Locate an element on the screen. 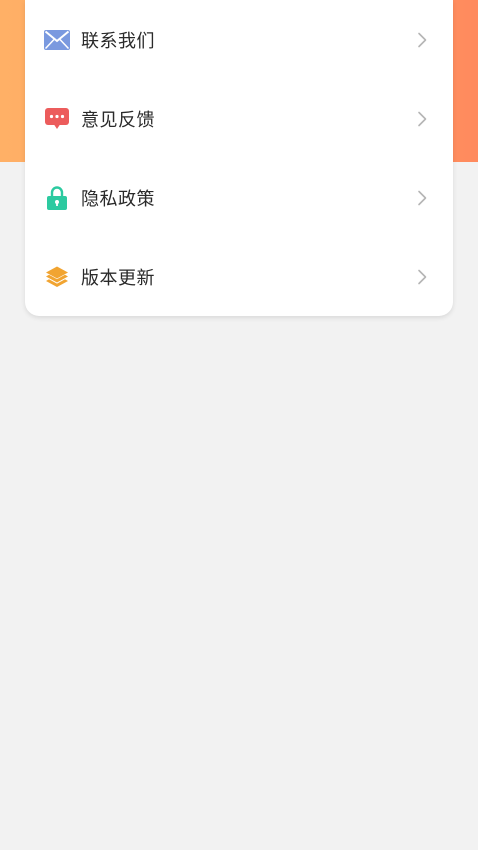  menu-item-contact-us: 联系我们 is located at coordinates (239, 39).